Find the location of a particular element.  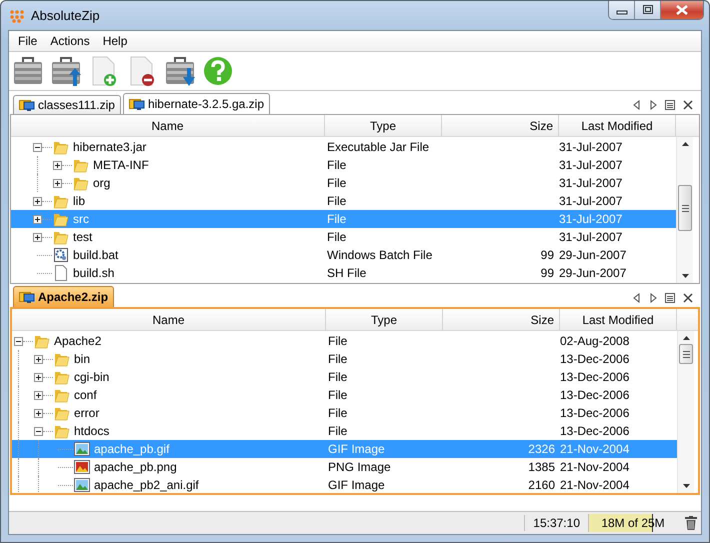

archive-tab: Apache2.zip is located at coordinates (63, 296).